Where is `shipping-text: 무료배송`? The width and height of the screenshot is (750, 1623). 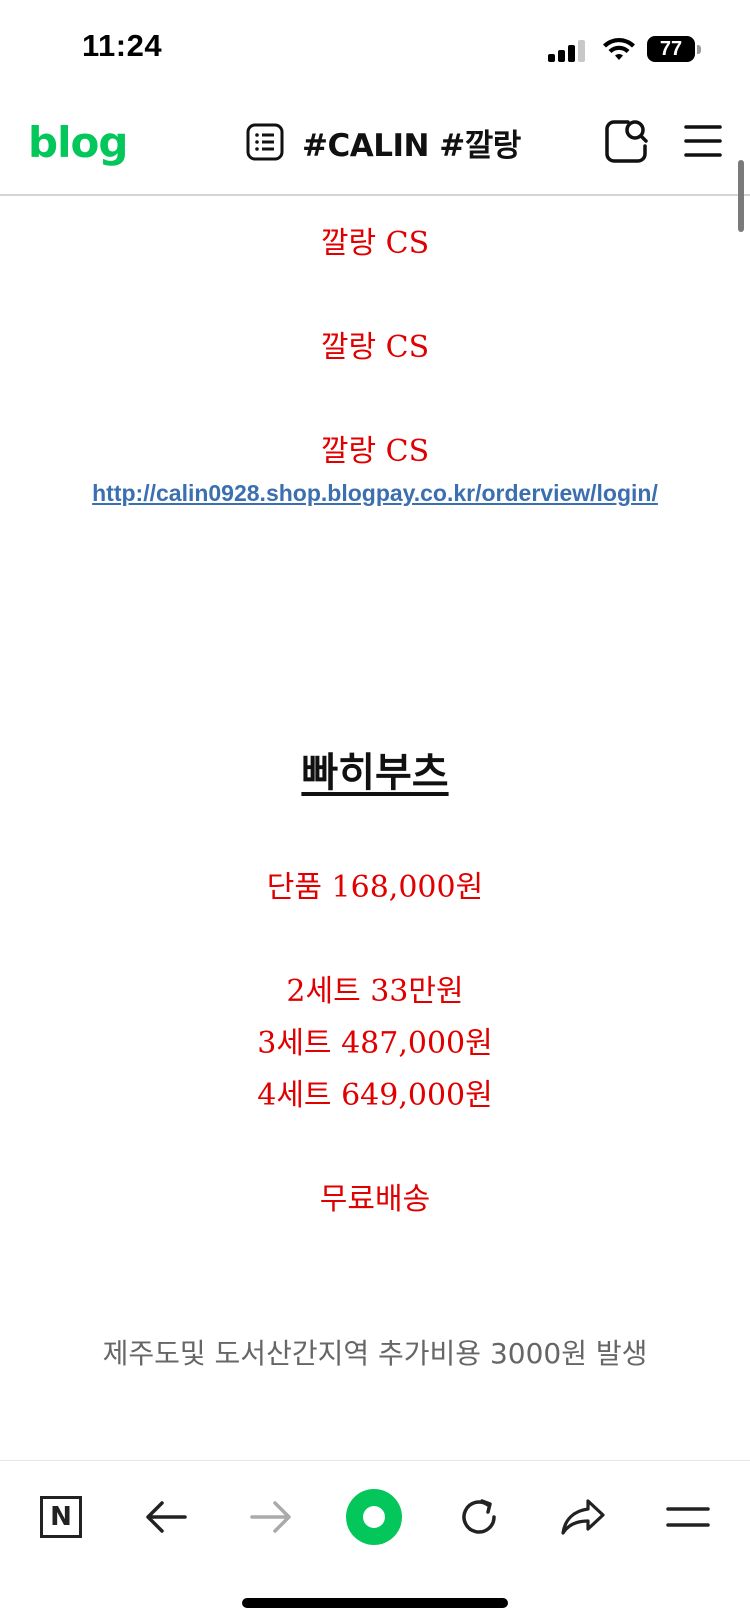 shipping-text: 무료배송 is located at coordinates (375, 1199).